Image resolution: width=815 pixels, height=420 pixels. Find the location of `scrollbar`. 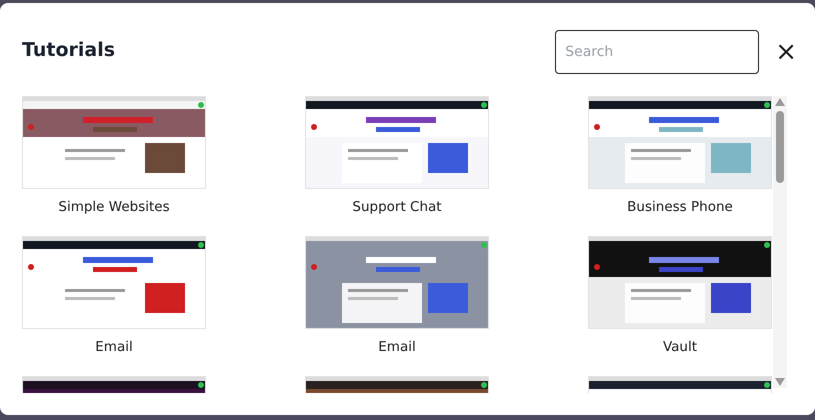

scrollbar is located at coordinates (780, 242).